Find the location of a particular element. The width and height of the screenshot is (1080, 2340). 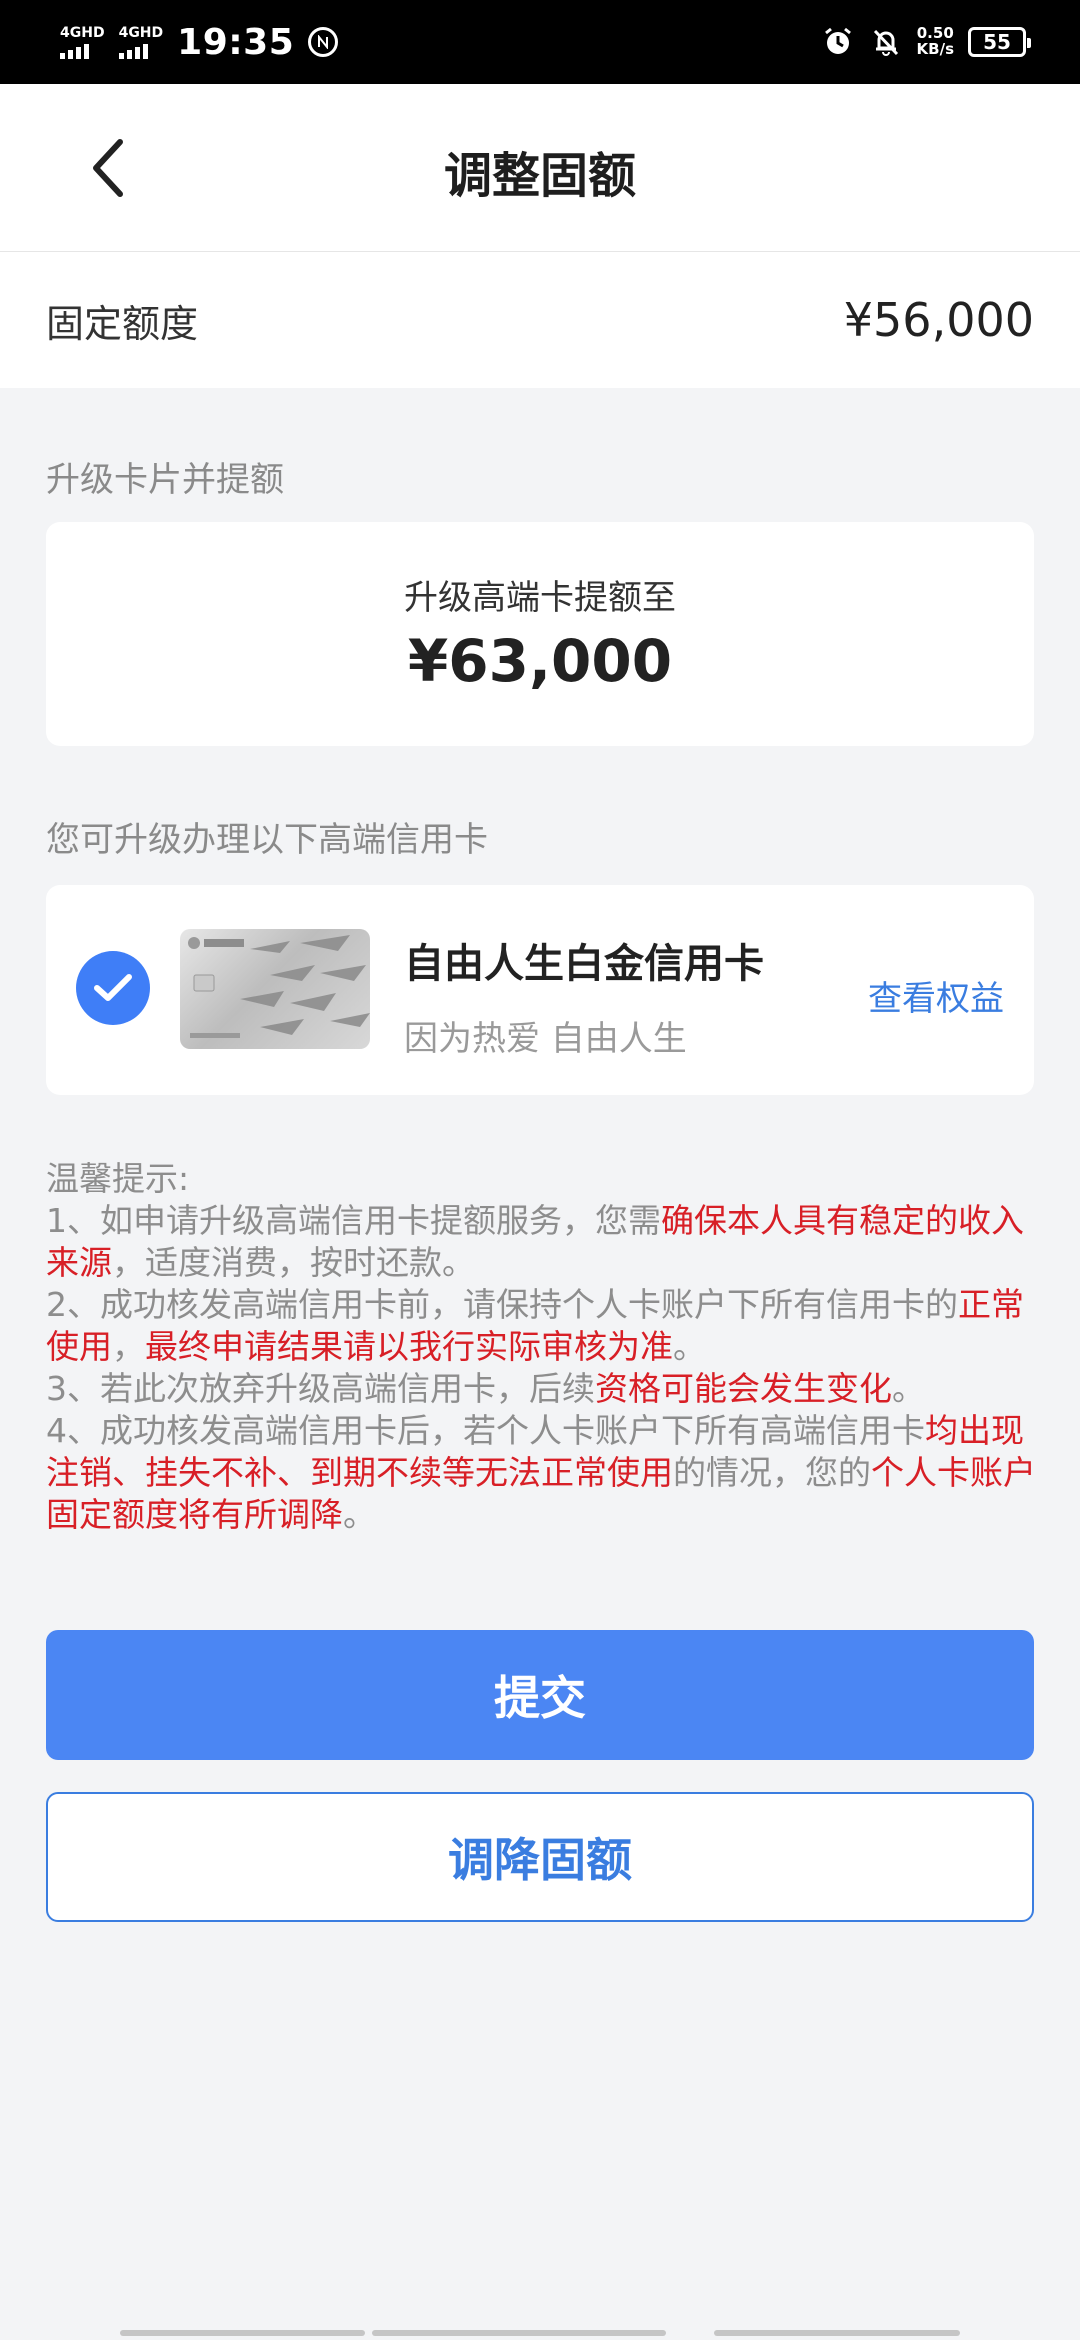

tip-highlight: 最终申请结果请以我行实际审核为准 is located at coordinates (409, 1346).